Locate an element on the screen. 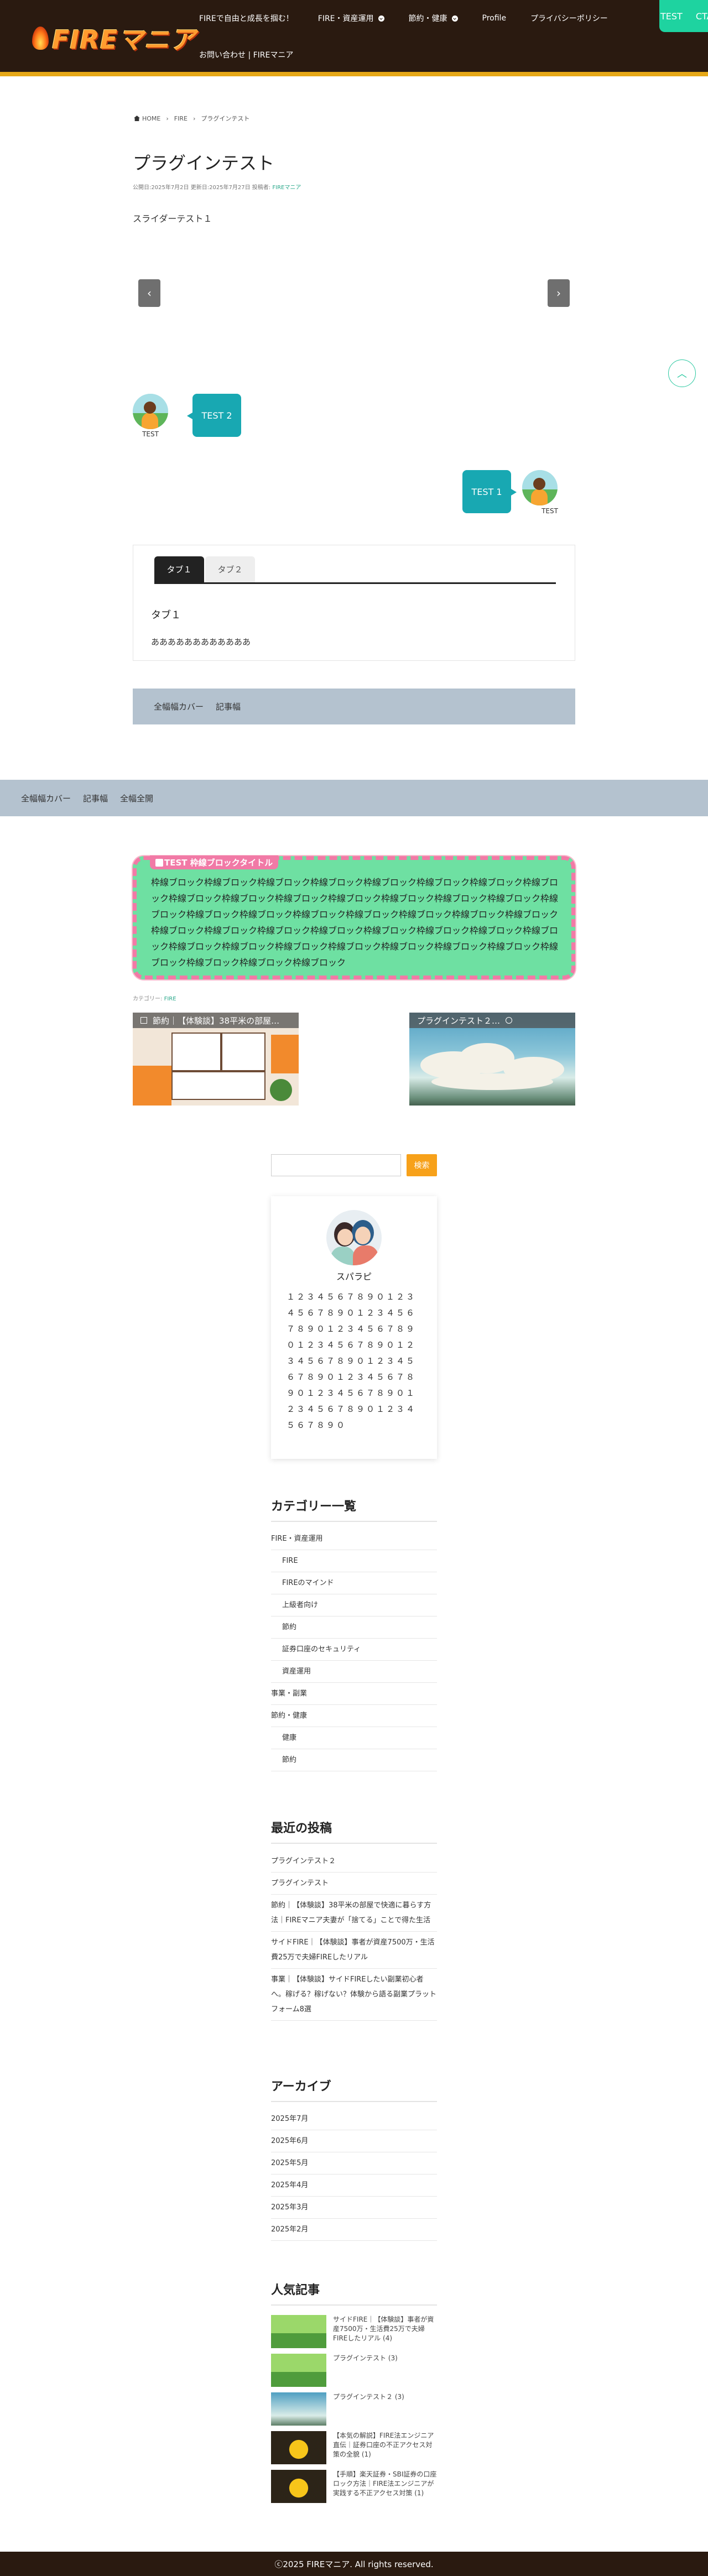 This screenshot has height=2576, width=708. site-footer: ⓒ2025 FIREマニア. All rights reserved. is located at coordinates (354, 2564).